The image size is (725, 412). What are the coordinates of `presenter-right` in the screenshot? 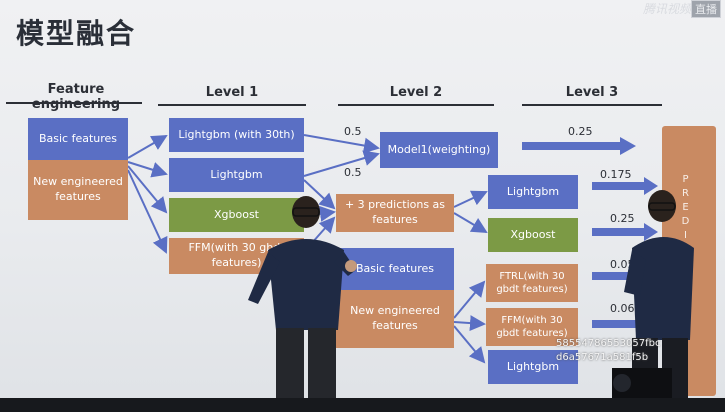 It's located at (659, 294).